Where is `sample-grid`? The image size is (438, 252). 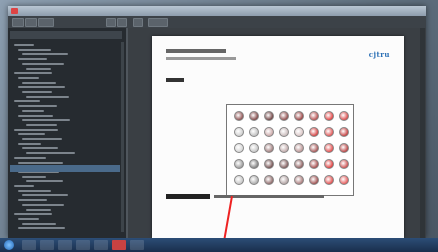 sample-grid is located at coordinates (290, 150).